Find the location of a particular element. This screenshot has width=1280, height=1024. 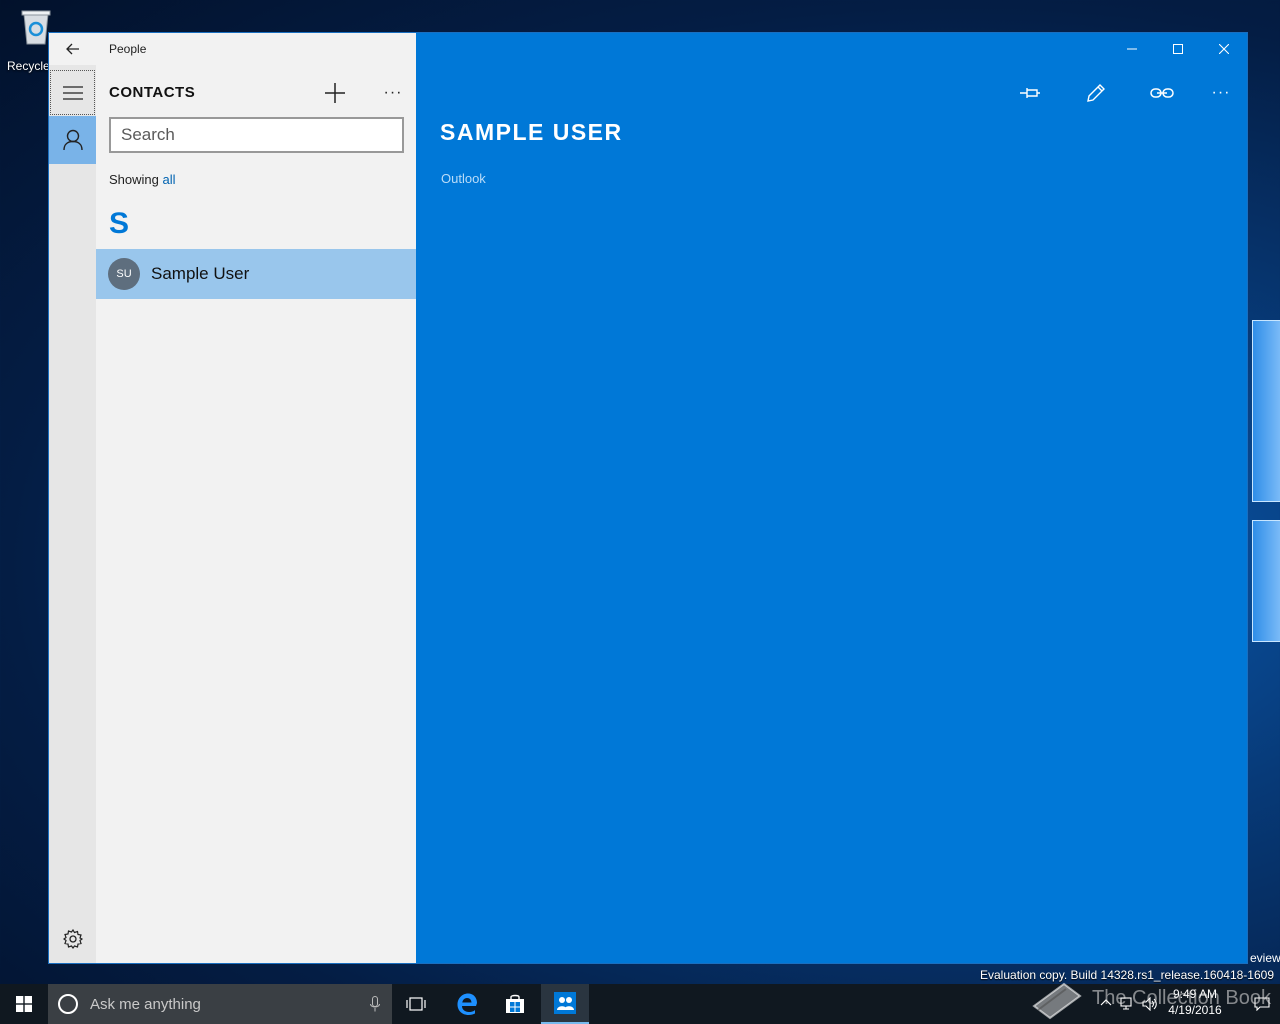

edge-icon is located at coordinates (467, 1004).